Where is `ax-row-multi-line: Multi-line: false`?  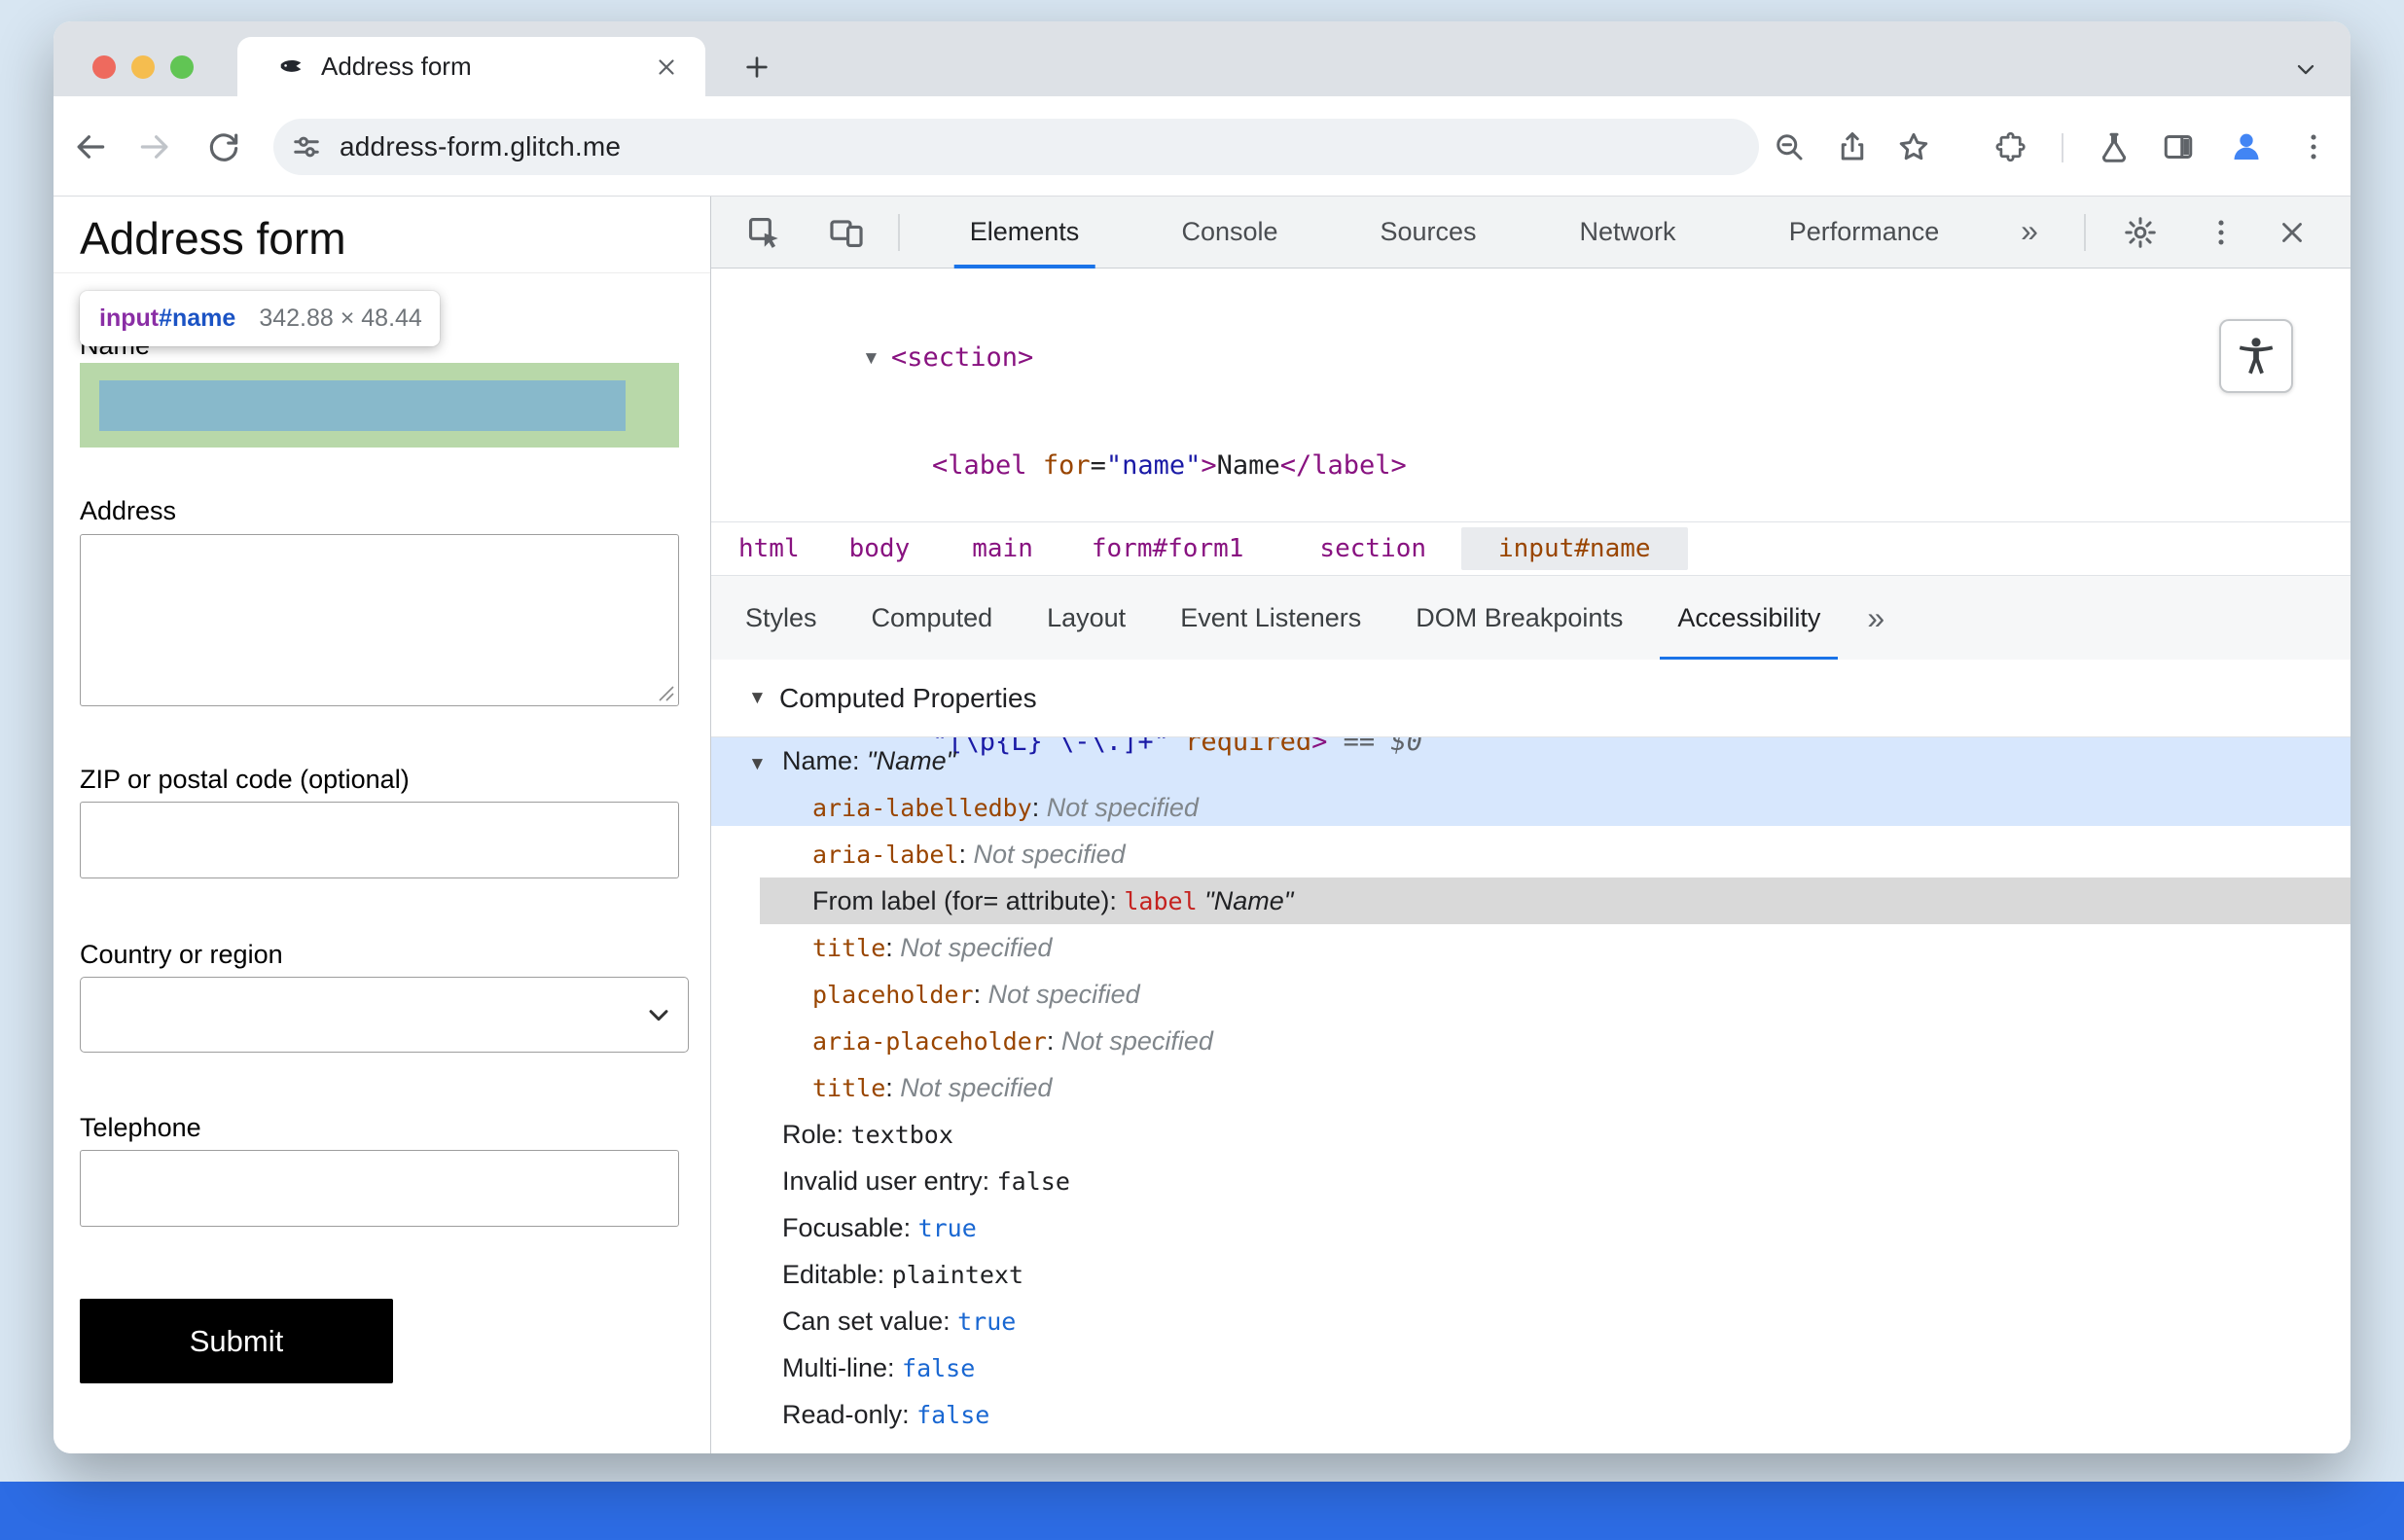 ax-row-multi-line: Multi-line: false is located at coordinates (1530, 1367).